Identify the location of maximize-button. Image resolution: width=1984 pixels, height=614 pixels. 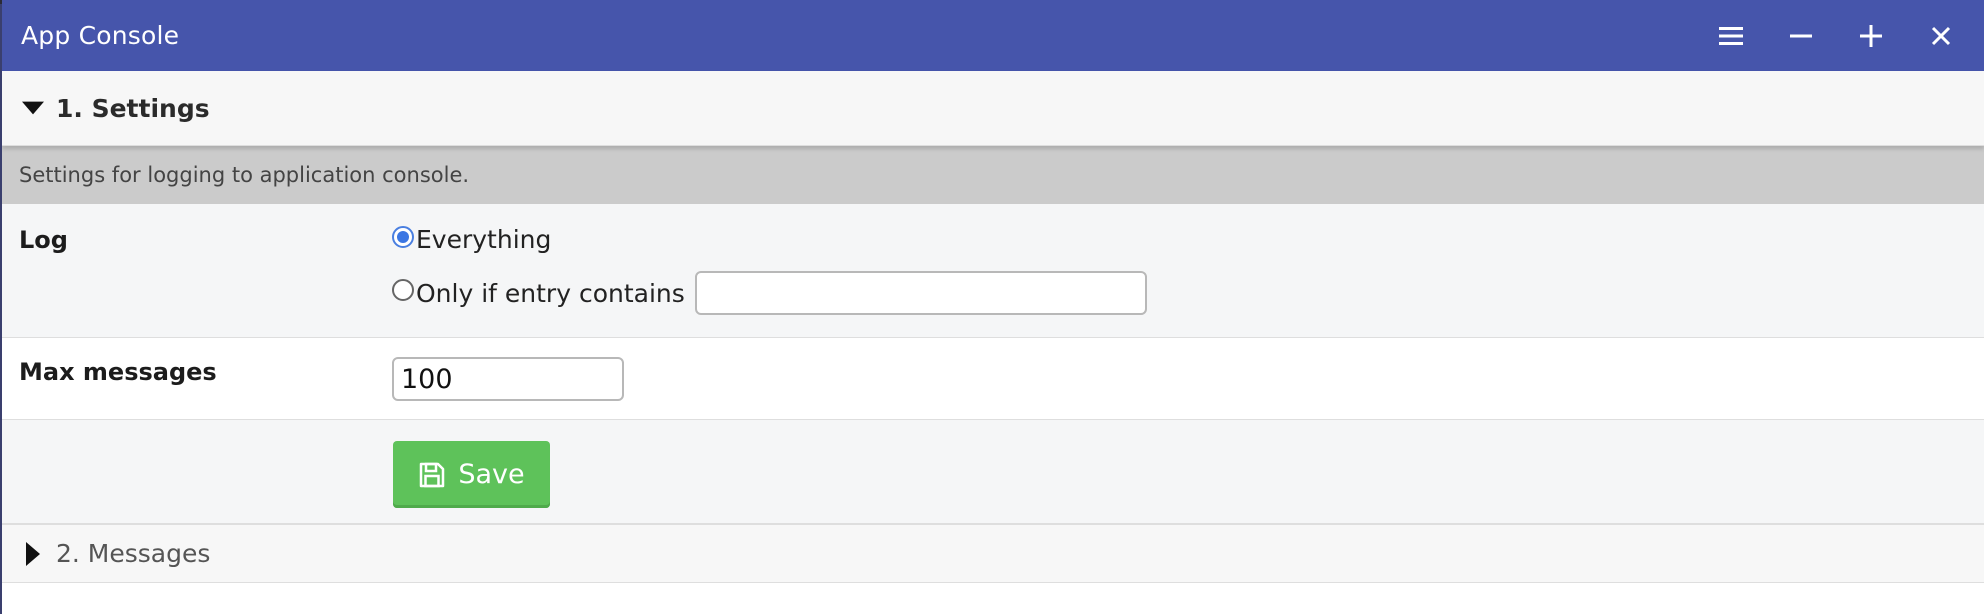
(1871, 35).